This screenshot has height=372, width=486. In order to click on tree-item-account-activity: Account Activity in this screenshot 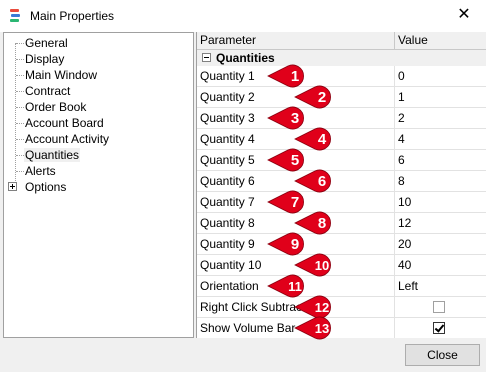, I will do `click(99, 139)`.